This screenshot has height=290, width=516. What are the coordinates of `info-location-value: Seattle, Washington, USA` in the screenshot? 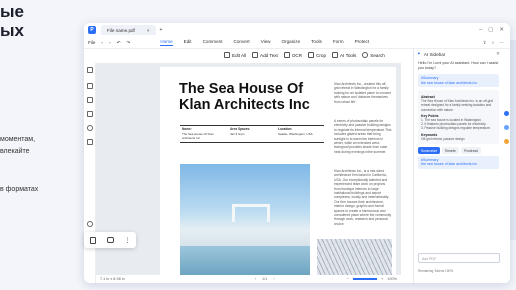 It's located at (295, 134).